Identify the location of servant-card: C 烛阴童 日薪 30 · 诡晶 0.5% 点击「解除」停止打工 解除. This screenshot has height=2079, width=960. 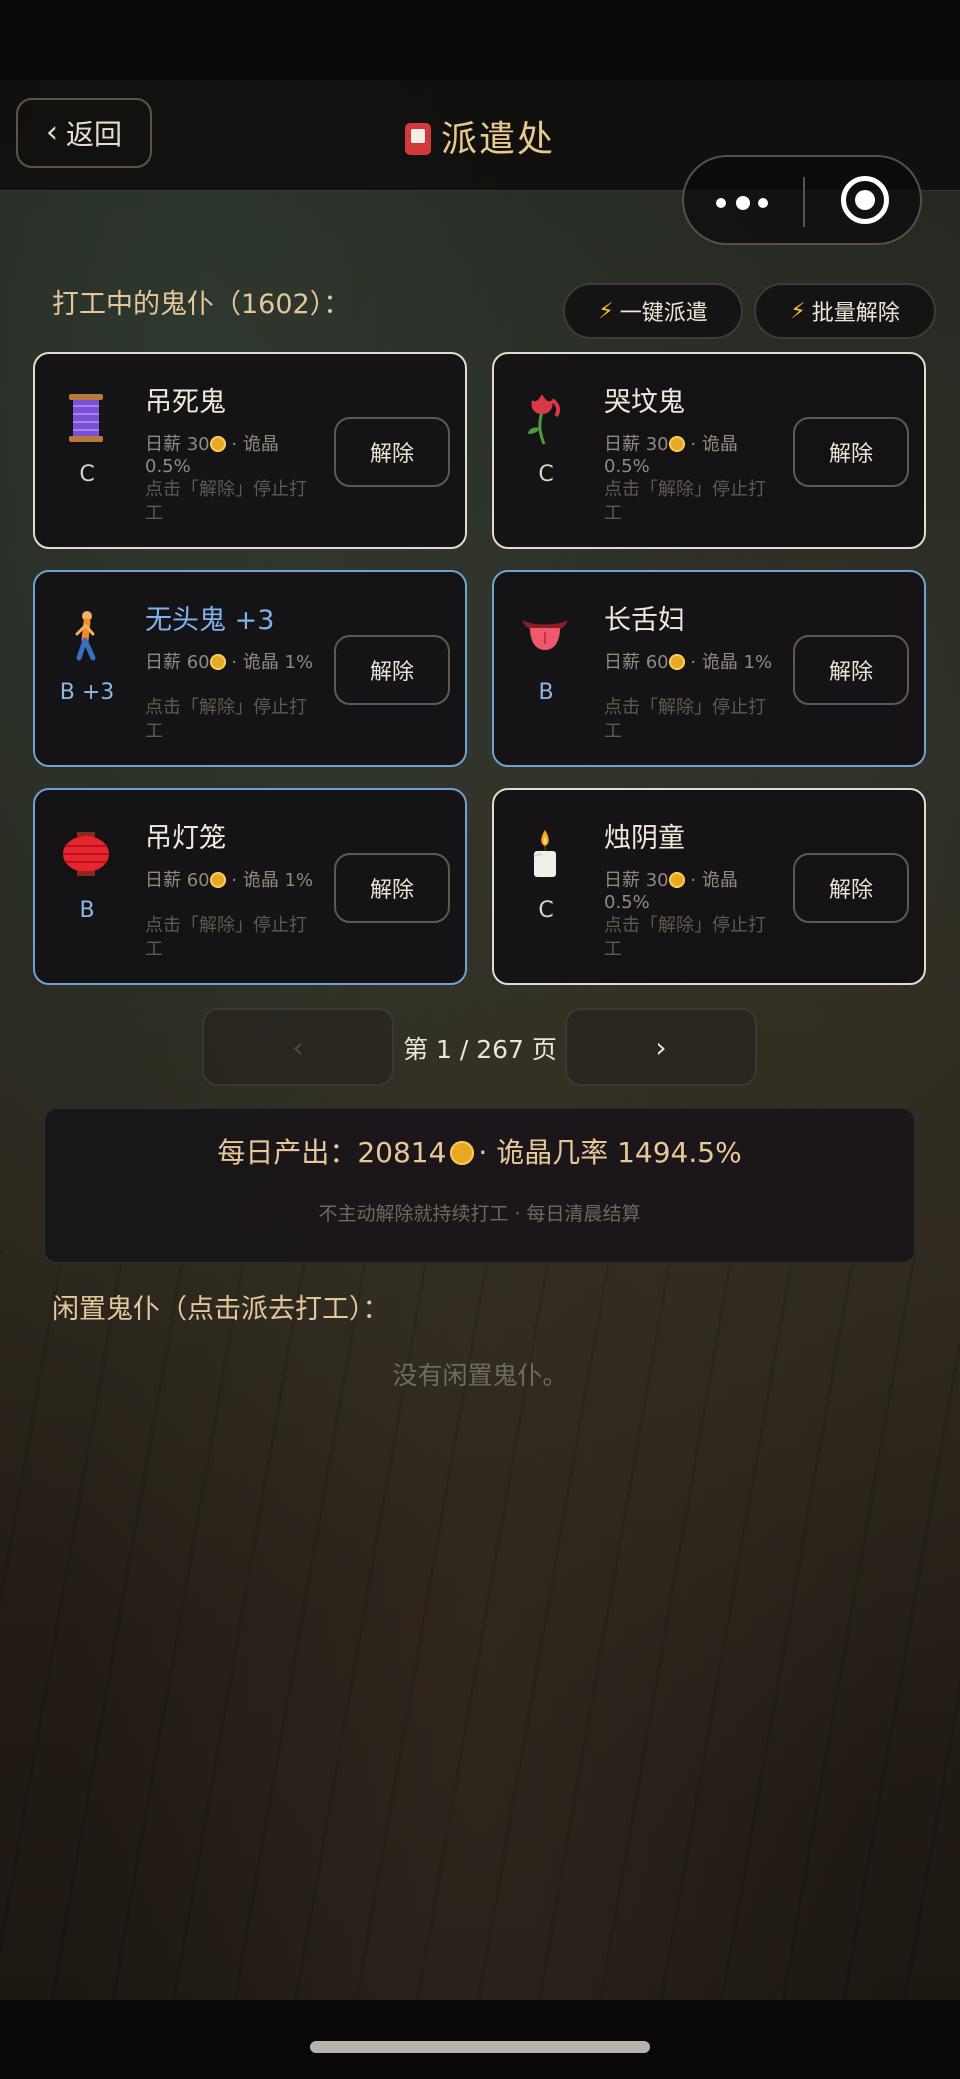
(709, 886).